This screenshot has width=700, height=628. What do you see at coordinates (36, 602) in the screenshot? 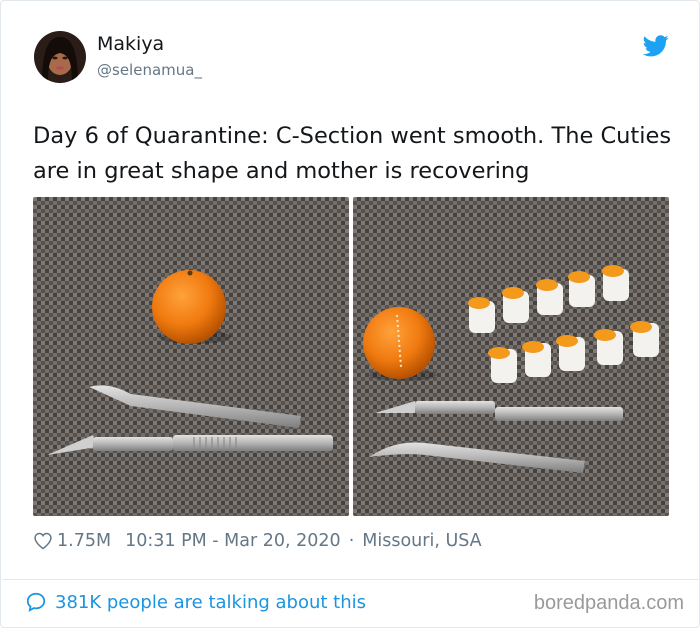
I see `speech-bubble-icon` at bounding box center [36, 602].